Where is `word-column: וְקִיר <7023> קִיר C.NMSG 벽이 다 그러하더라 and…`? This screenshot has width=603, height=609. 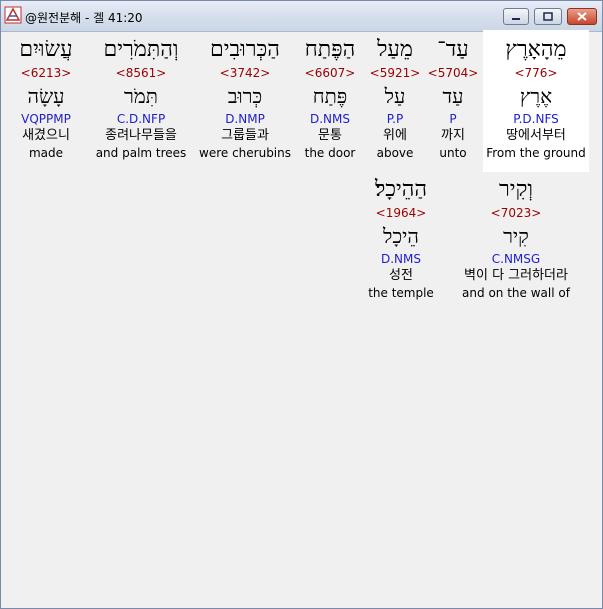
word-column: וְקִיר <7023> קִיר C.NMSG 벽이 다 그러하더라 and… is located at coordinates (516, 238).